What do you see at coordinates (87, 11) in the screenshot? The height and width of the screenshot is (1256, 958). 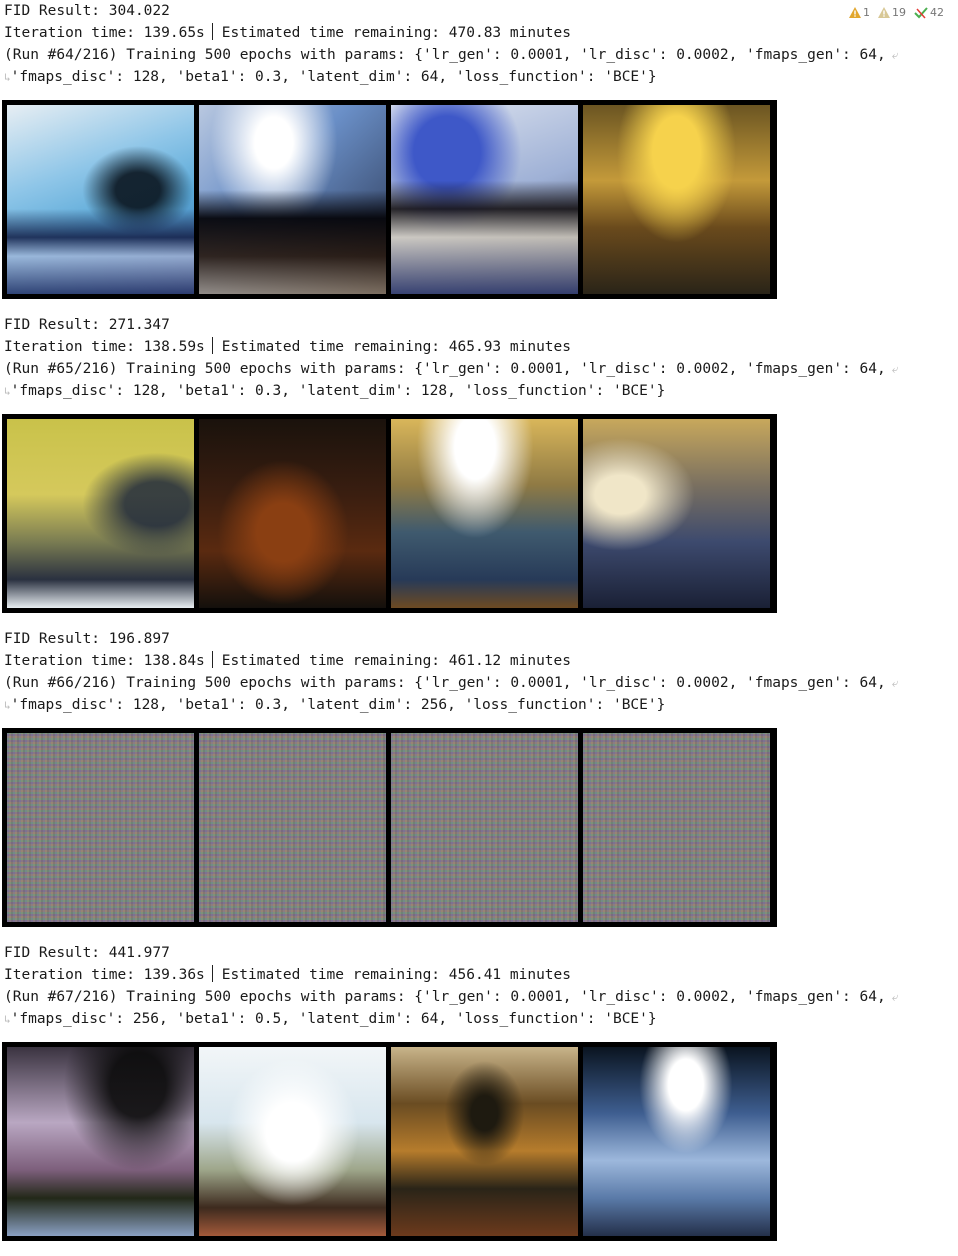 I see `fid-result: FID Result: 304.022` at bounding box center [87, 11].